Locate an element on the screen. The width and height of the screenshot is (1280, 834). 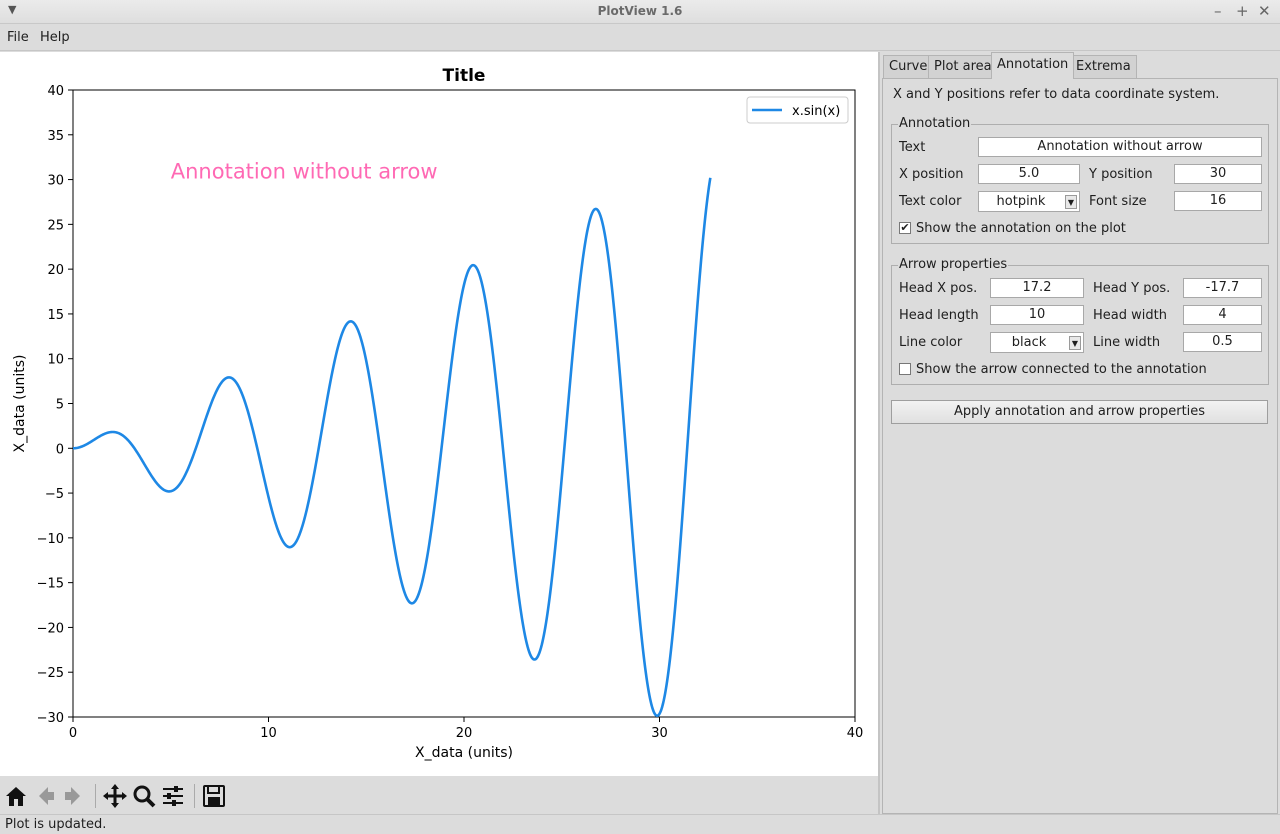
maximize-icon: + is located at coordinates (1242, 11).